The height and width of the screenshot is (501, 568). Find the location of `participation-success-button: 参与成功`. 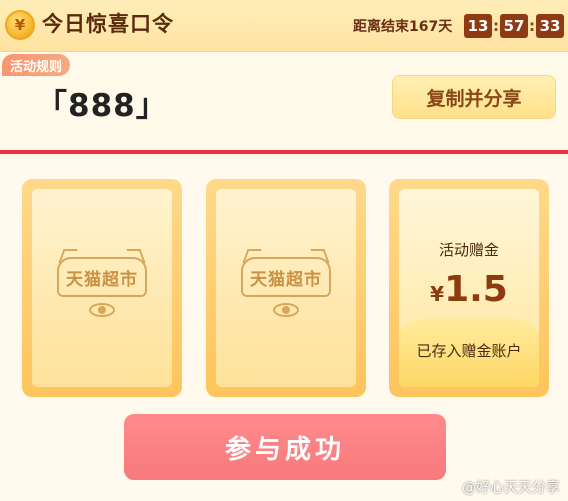

participation-success-button: 参与成功 is located at coordinates (285, 447).